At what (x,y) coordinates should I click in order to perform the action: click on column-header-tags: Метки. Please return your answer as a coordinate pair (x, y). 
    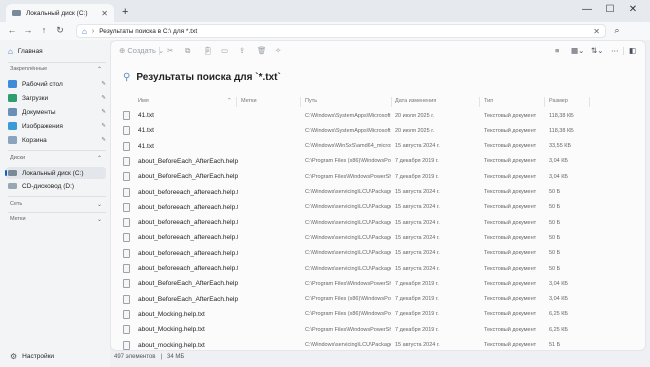
    Looking at the image, I should click on (249, 101).